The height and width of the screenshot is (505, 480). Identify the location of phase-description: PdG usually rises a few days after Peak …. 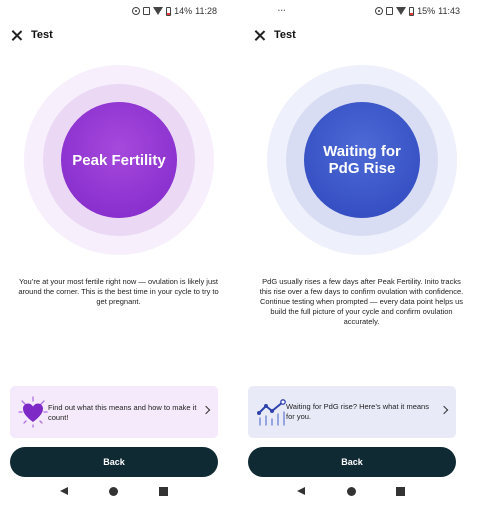
(361, 301).